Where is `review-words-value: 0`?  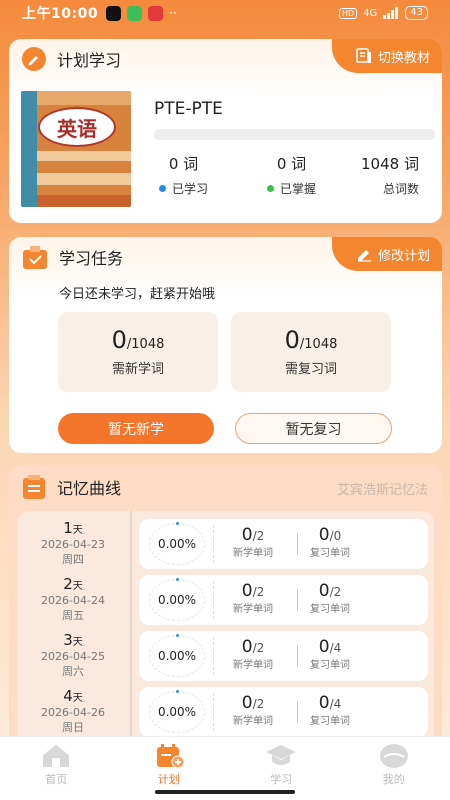
review-words-value: 0 is located at coordinates (292, 340).